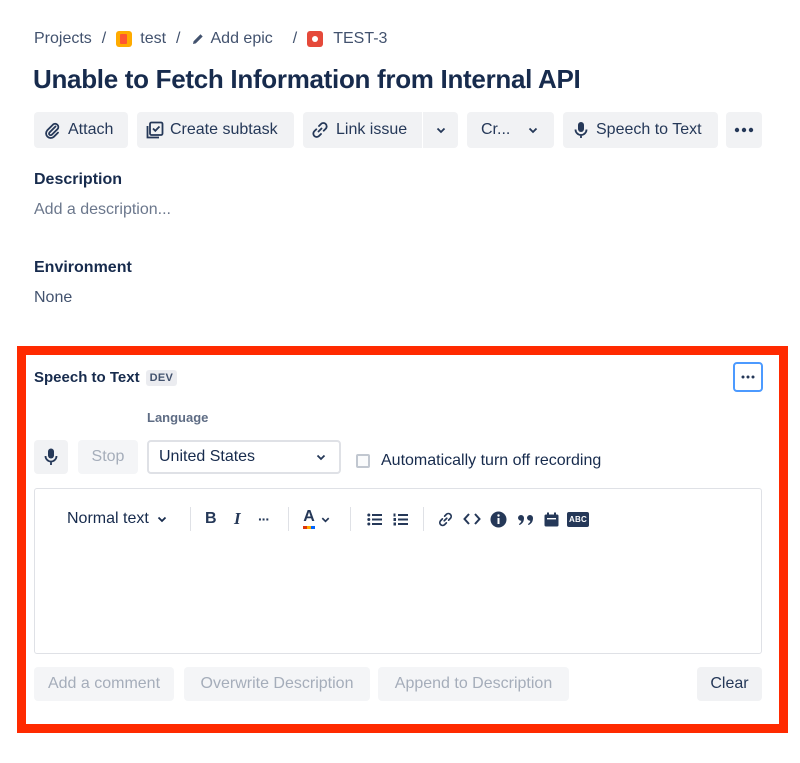  I want to click on numbered-list-button, so click(400, 519).